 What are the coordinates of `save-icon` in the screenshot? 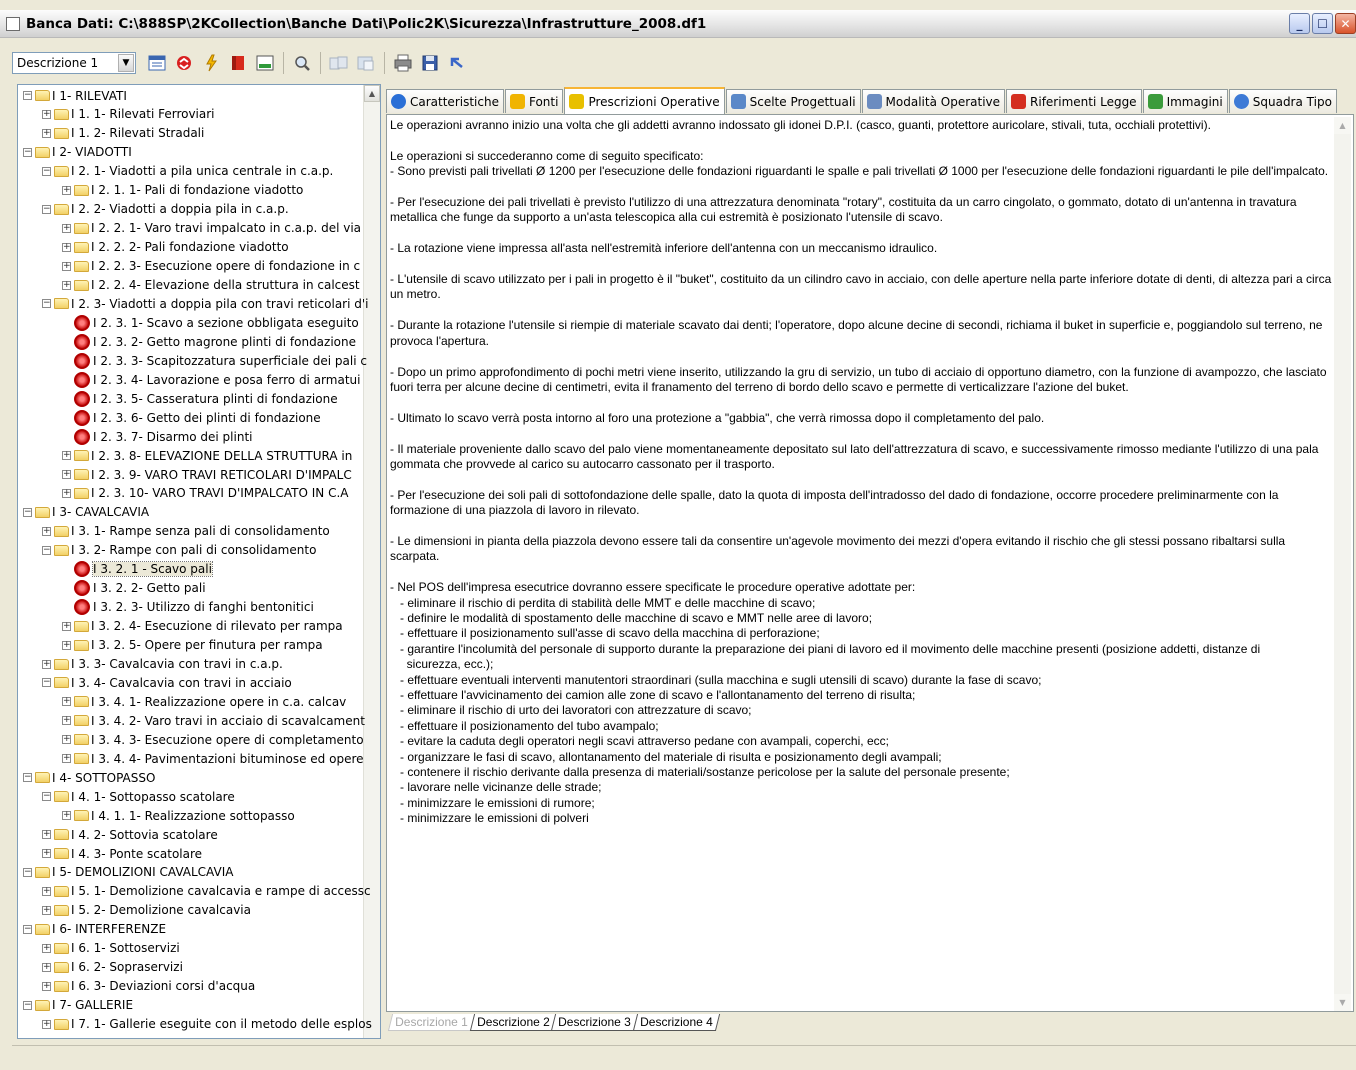 It's located at (430, 63).